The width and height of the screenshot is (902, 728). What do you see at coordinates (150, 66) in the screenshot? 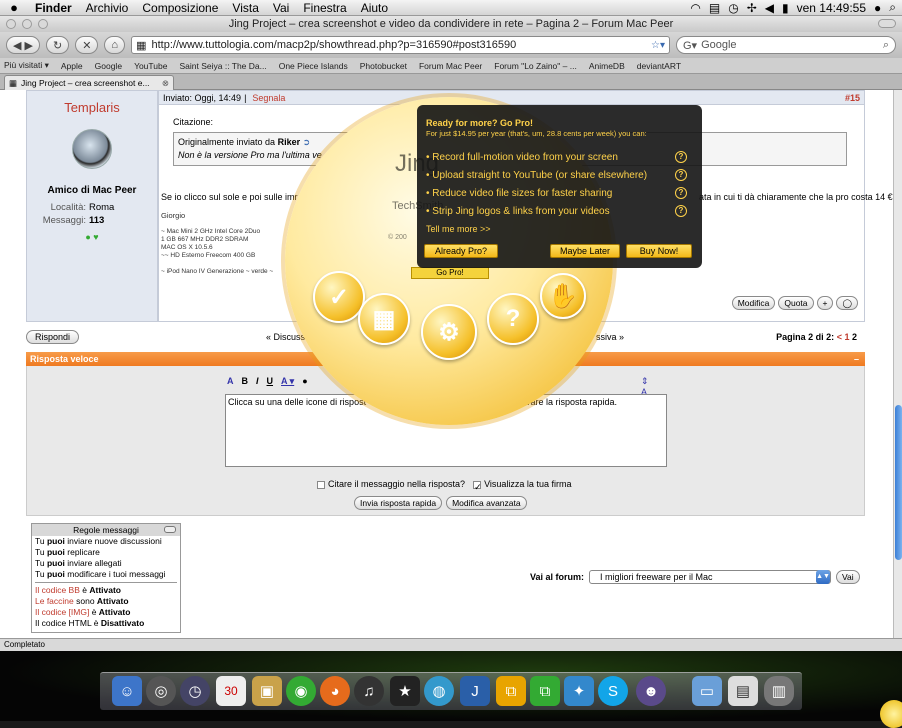
I see `bookmark-item: YouTube` at bounding box center [150, 66].